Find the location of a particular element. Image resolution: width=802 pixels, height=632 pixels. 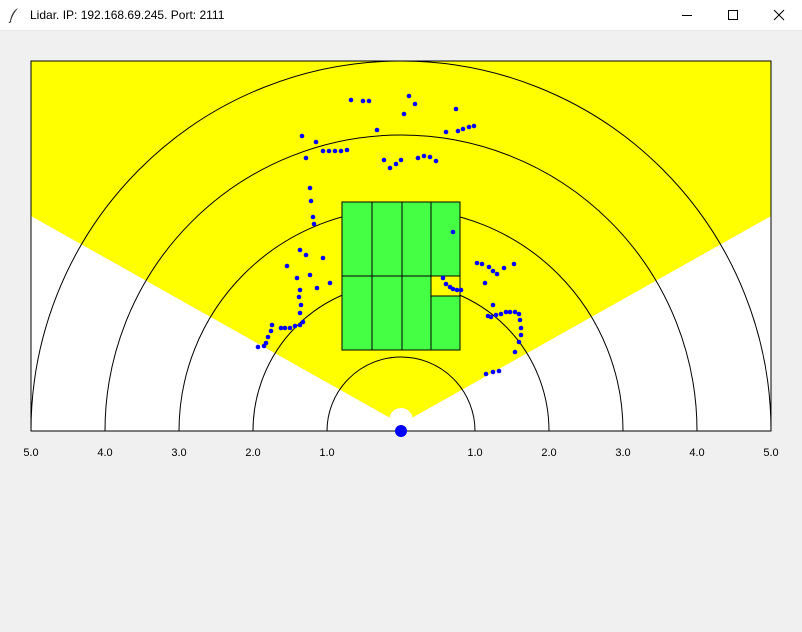

tick-right-4: 4.0 is located at coordinates (696, 453).